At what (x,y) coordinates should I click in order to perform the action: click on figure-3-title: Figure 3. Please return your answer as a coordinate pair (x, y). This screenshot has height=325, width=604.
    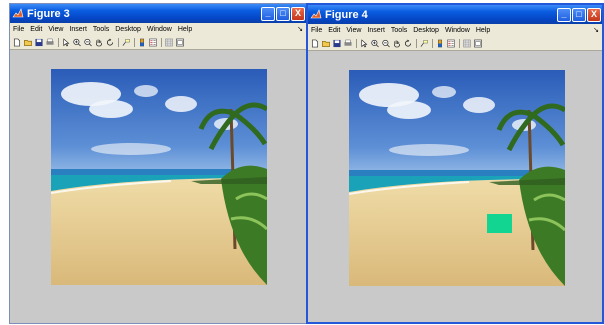
    Looking at the image, I should click on (48, 13).